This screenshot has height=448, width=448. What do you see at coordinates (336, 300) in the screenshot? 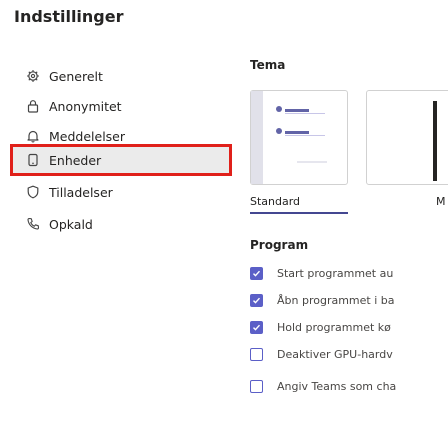
I see `program-option-label: Åbn programmet i ba` at bounding box center [336, 300].